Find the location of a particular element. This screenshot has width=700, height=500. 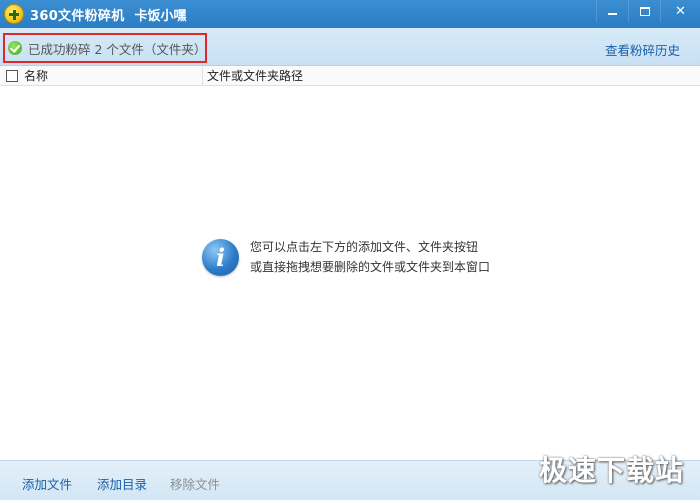

close-button: ✕ is located at coordinates (680, 11).